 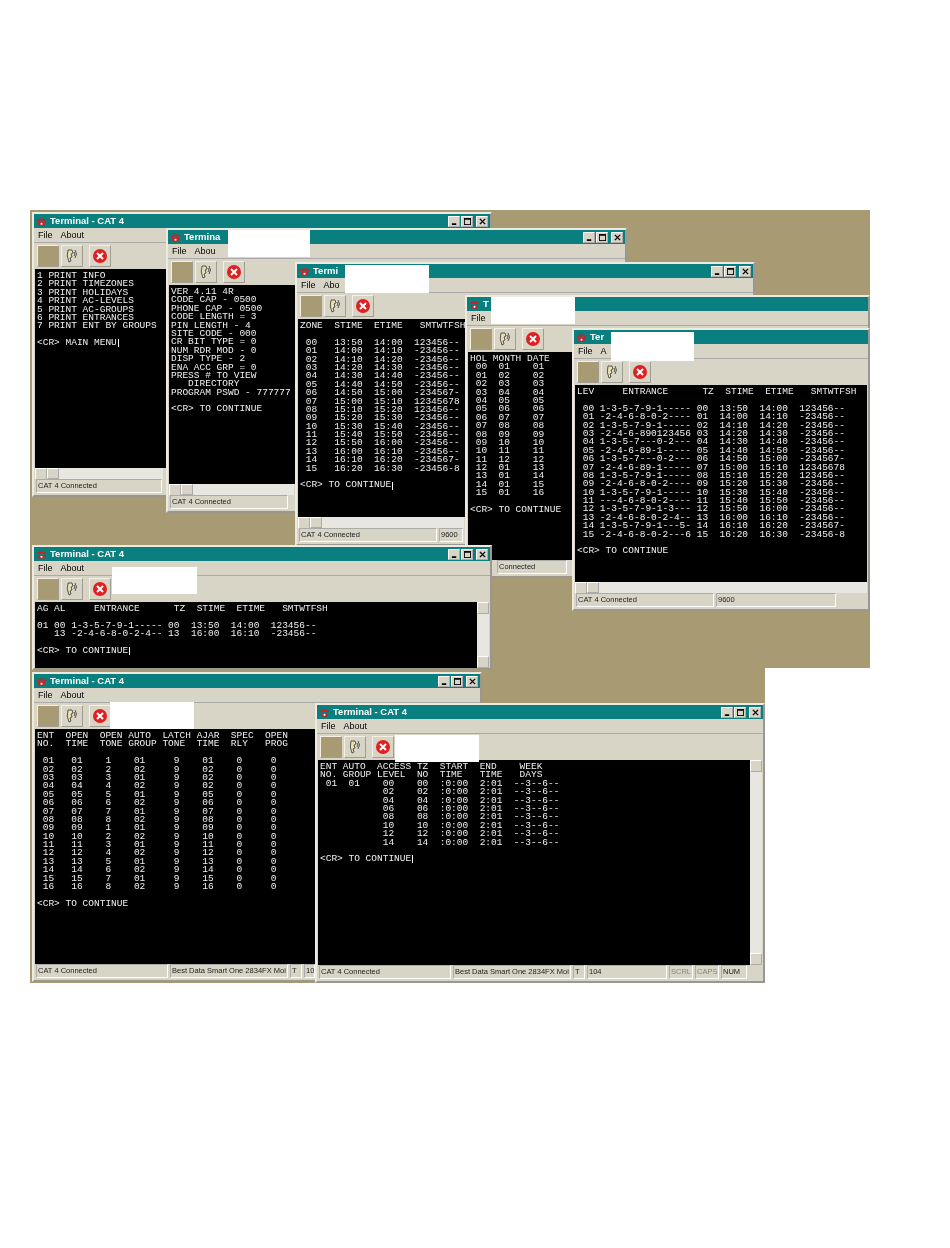 I want to click on terminal-line: 10 1-3-5-7-9-1----- 10 15:30 15:40 -23456--, so click(x=713, y=493).